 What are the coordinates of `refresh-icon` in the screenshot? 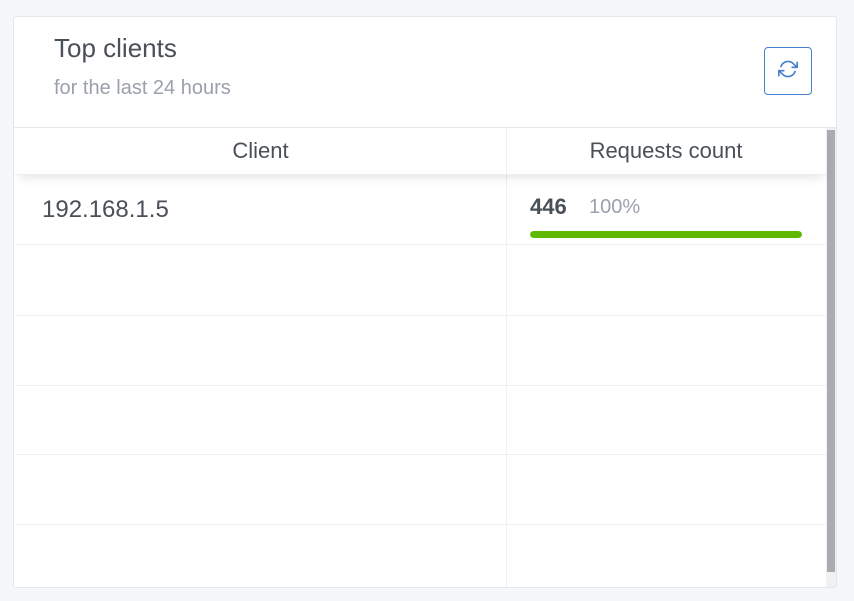 It's located at (788, 71).